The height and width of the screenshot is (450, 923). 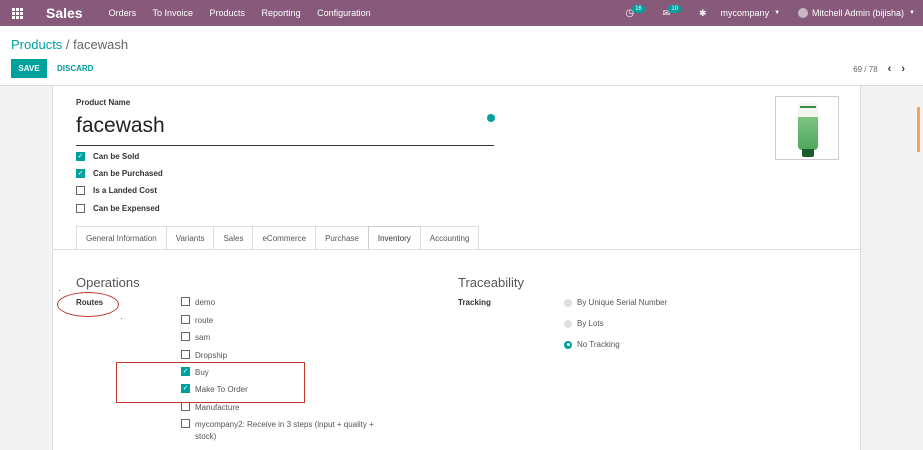 What do you see at coordinates (491, 282) in the screenshot?
I see `traceability-section-title: Traceability` at bounding box center [491, 282].